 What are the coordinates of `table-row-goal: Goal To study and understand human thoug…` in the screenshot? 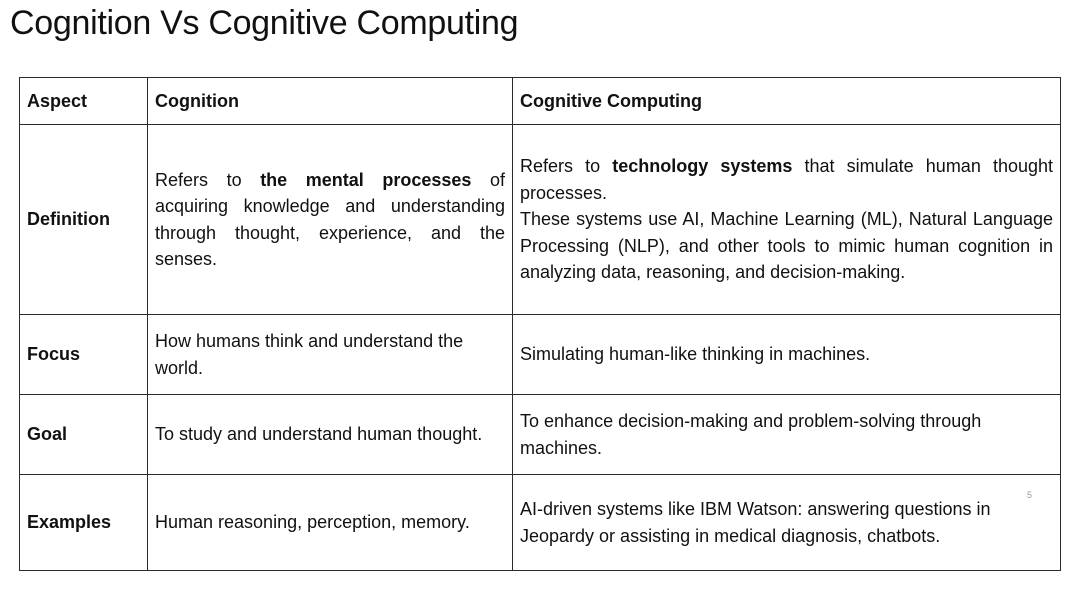 It's located at (540, 434).